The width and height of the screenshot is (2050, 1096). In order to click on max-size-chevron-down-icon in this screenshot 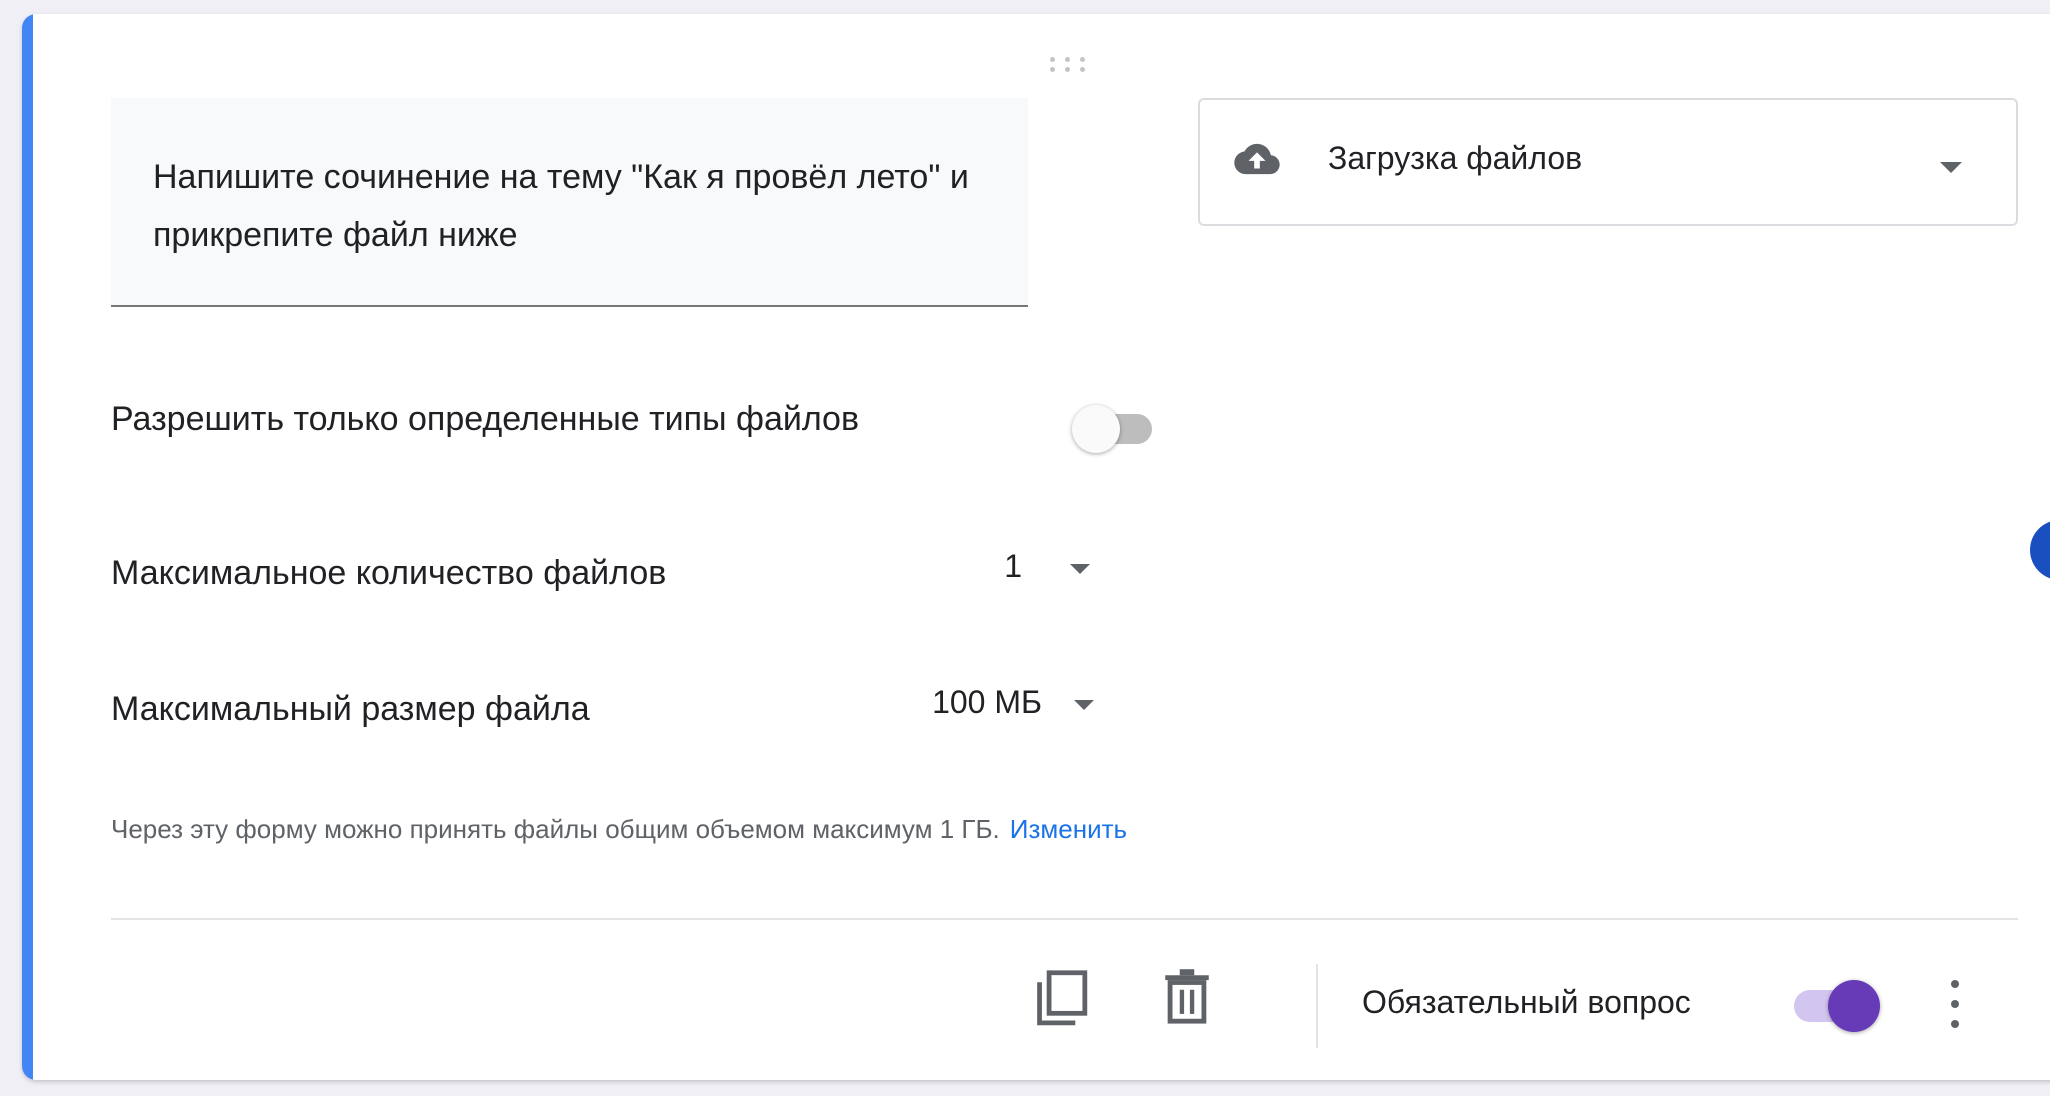, I will do `click(1084, 705)`.